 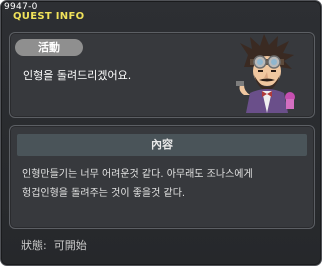 I want to click on status-label: 狀態:, so click(x=34, y=245).